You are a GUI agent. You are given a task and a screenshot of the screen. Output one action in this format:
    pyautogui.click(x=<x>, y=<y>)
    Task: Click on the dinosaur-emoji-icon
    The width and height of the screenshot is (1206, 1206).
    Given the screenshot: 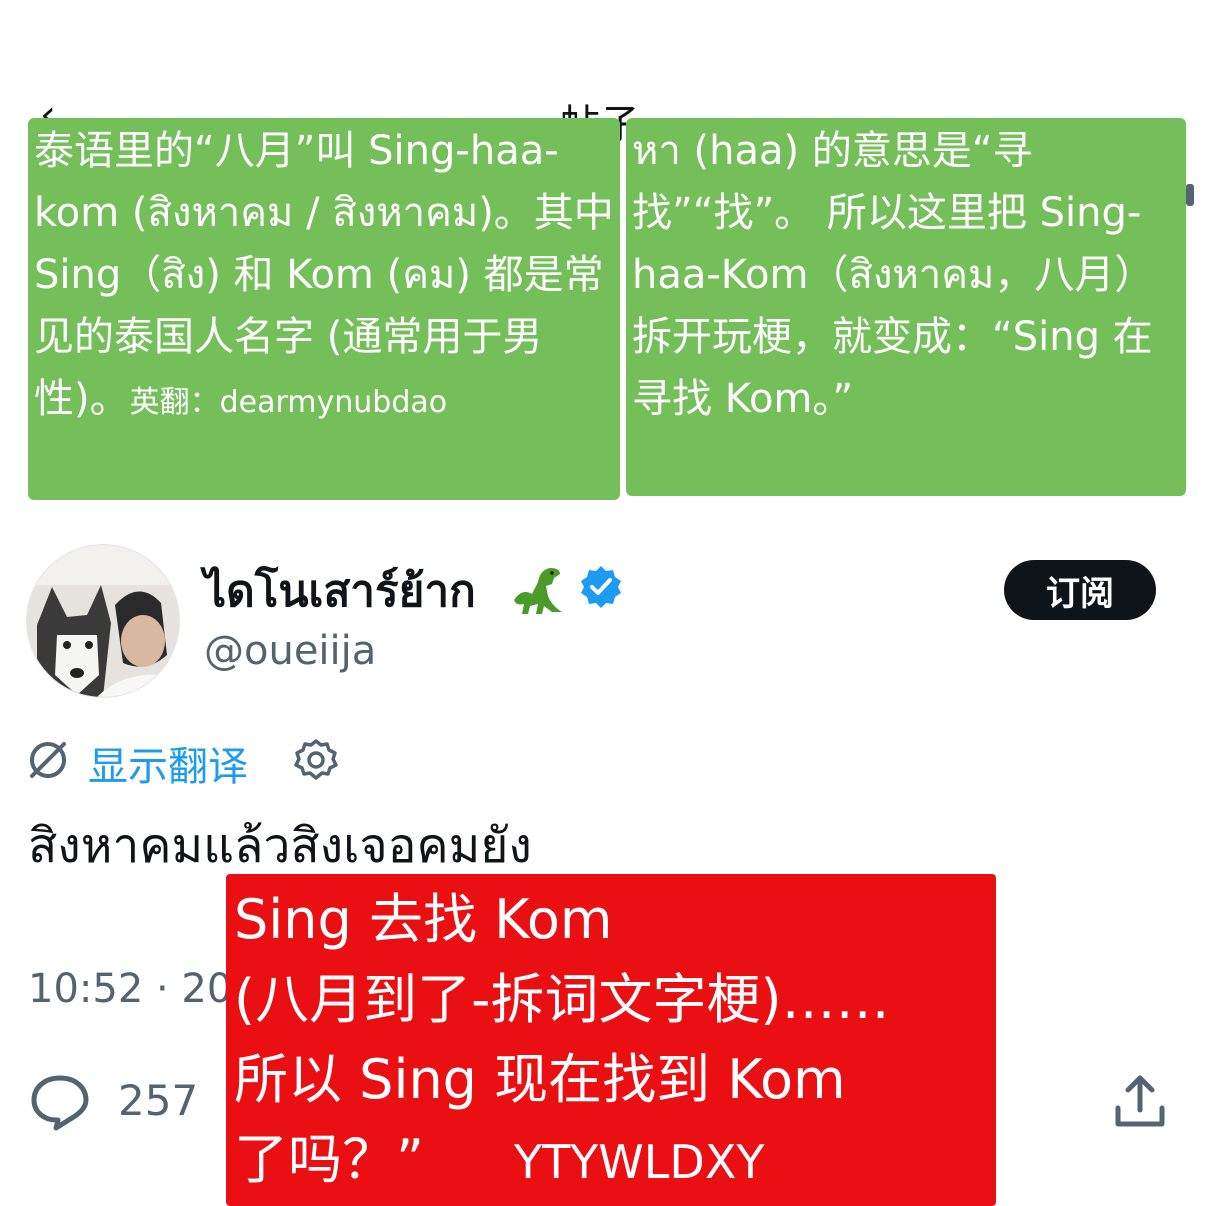 What is the action you would take?
    pyautogui.click(x=538, y=590)
    